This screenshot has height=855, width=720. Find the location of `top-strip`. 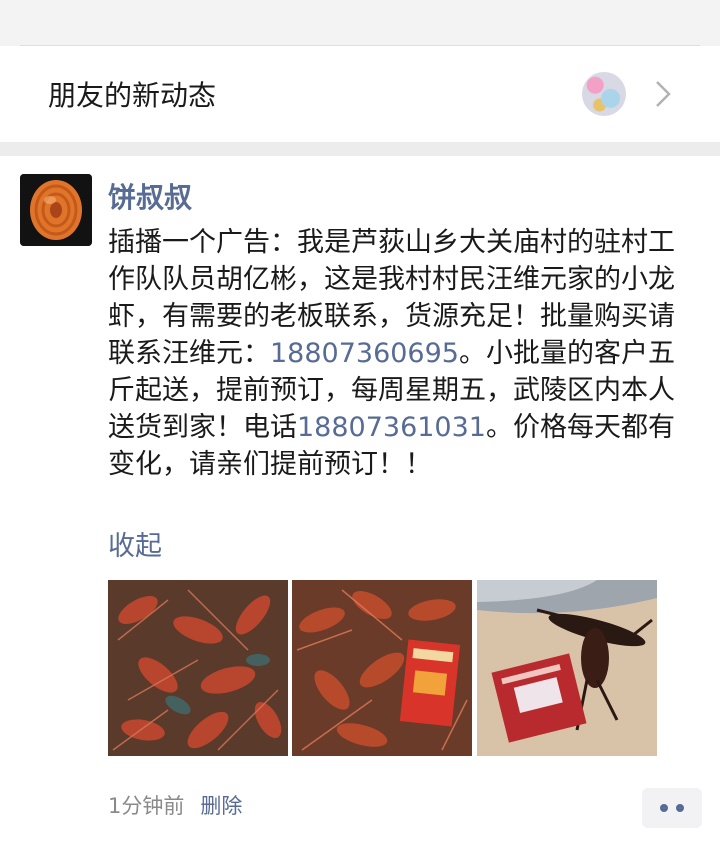

top-strip is located at coordinates (360, 23).